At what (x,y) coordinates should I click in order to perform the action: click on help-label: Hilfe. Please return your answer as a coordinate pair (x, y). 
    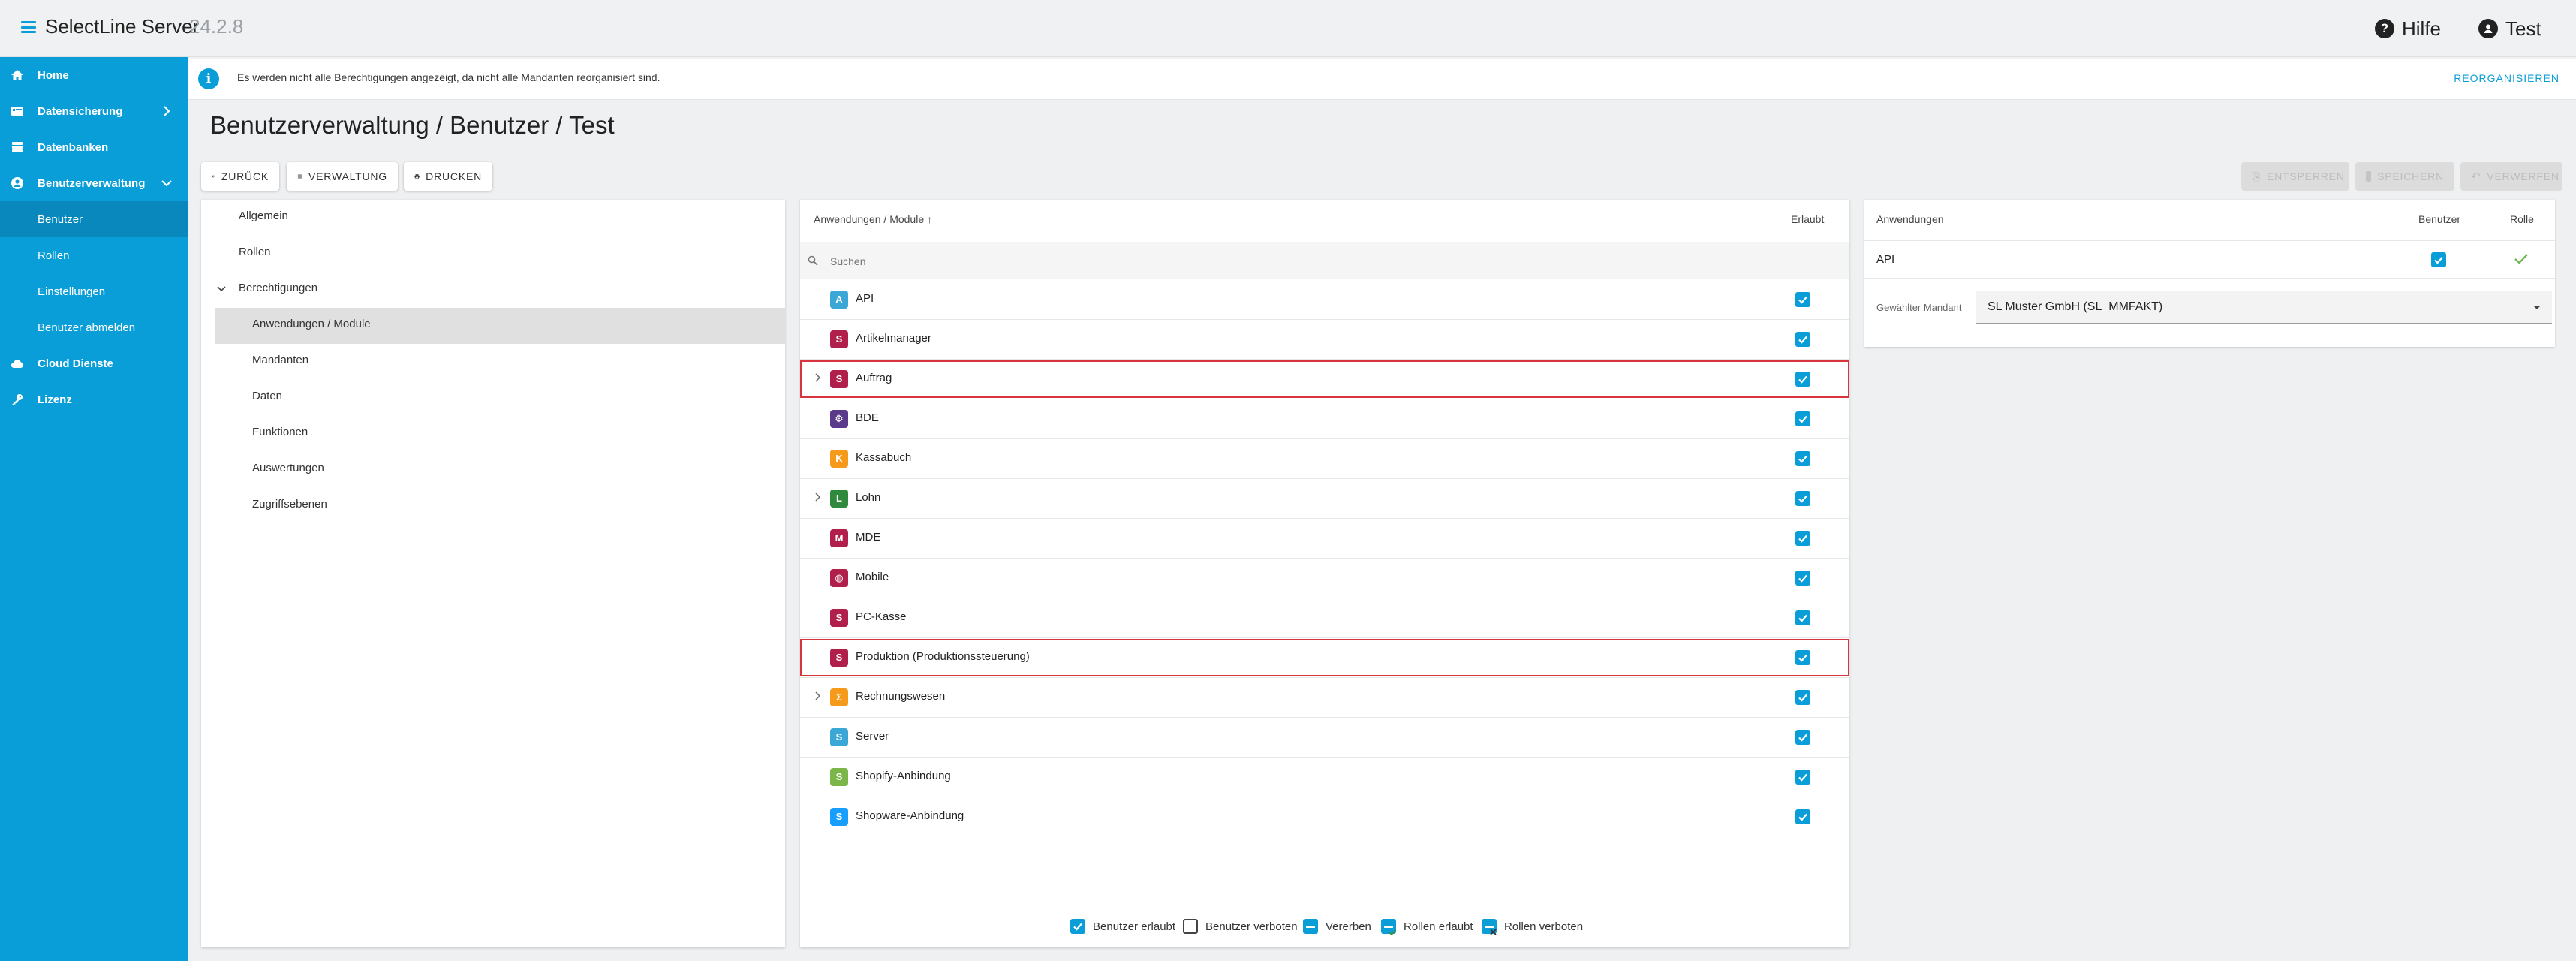
    Looking at the image, I should click on (2422, 28).